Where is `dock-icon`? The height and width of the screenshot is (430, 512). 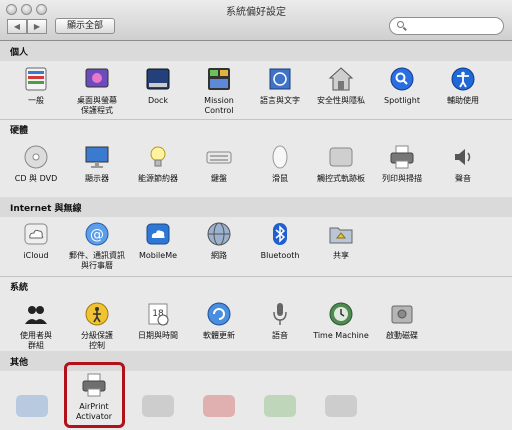
dock-icon is located at coordinates (158, 79).